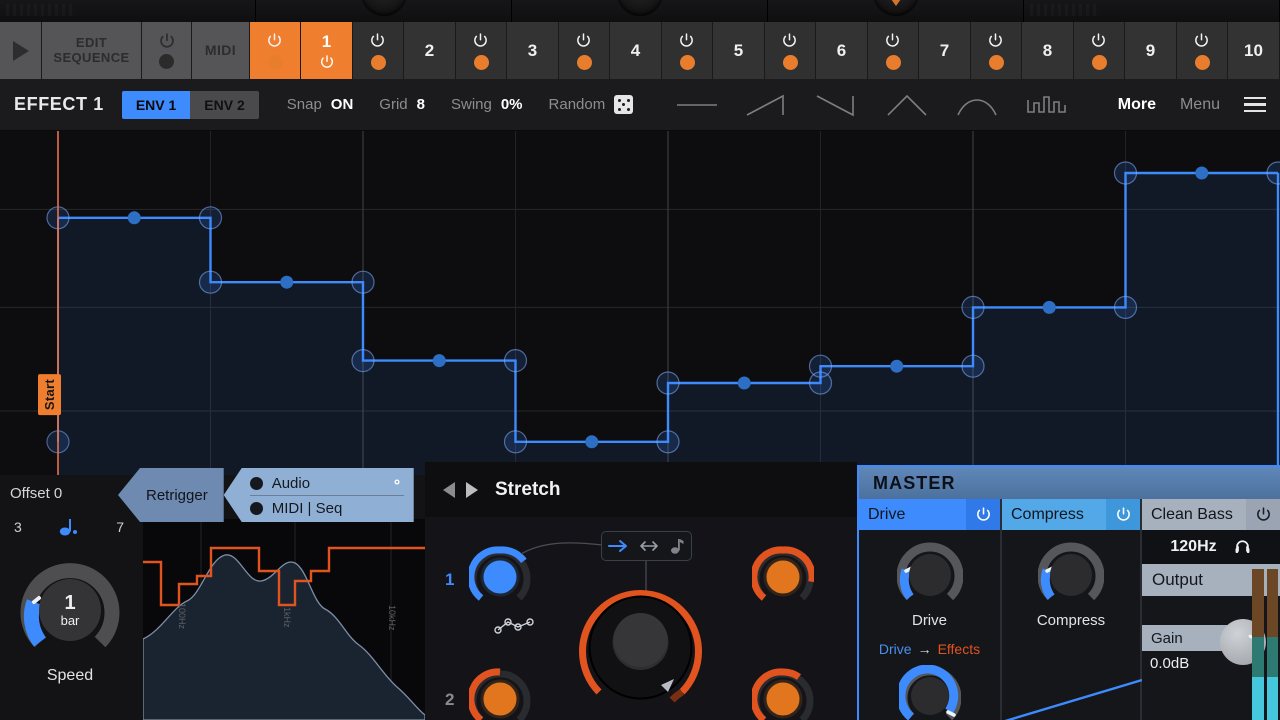  I want to click on step-random-icon, so click(1047, 105).